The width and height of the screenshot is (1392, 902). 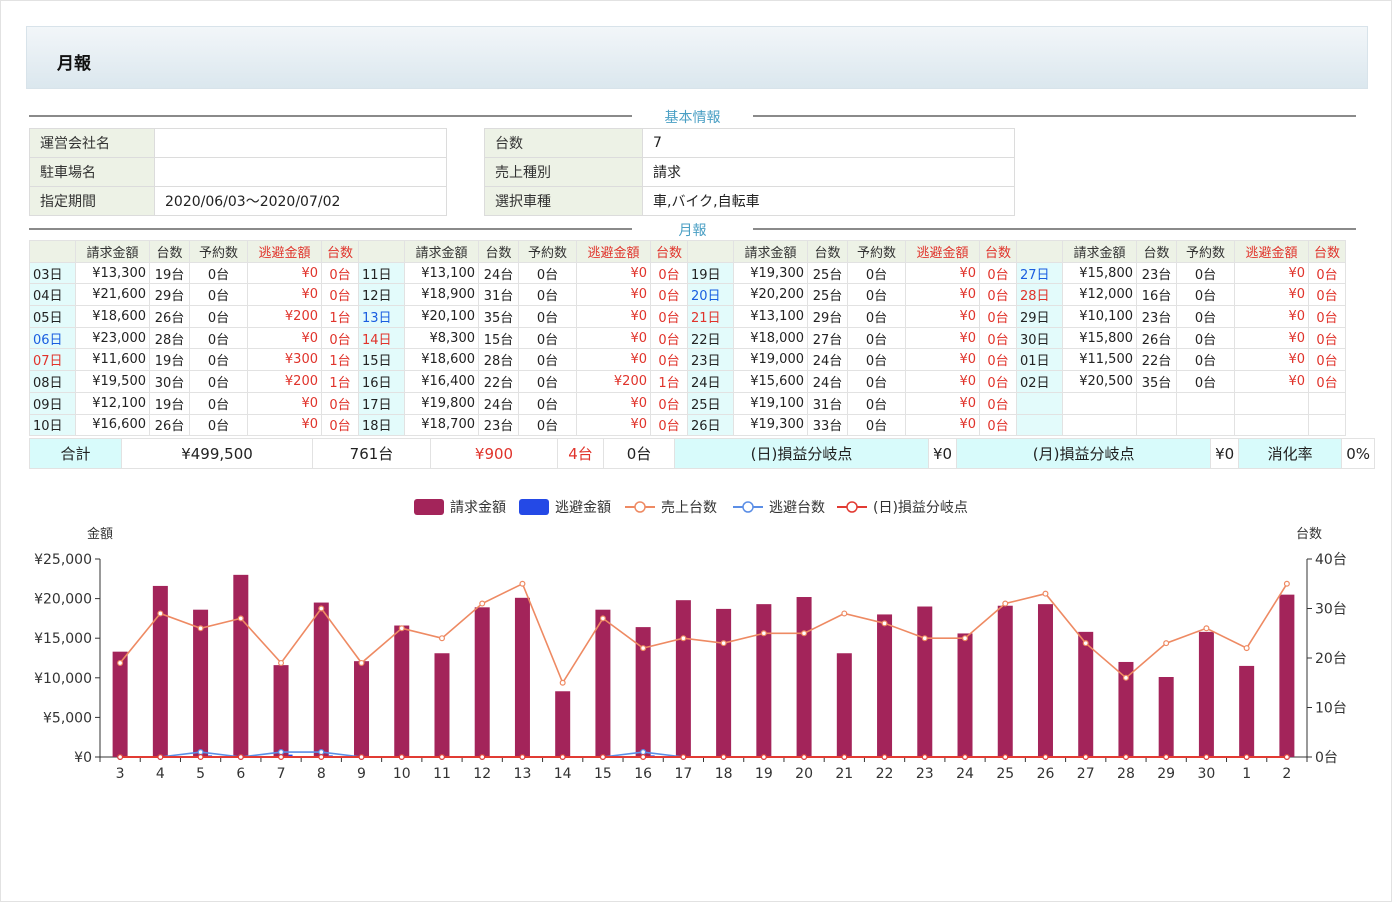 What do you see at coordinates (112, 360) in the screenshot?
I see `billing-cell: ¥11,600` at bounding box center [112, 360].